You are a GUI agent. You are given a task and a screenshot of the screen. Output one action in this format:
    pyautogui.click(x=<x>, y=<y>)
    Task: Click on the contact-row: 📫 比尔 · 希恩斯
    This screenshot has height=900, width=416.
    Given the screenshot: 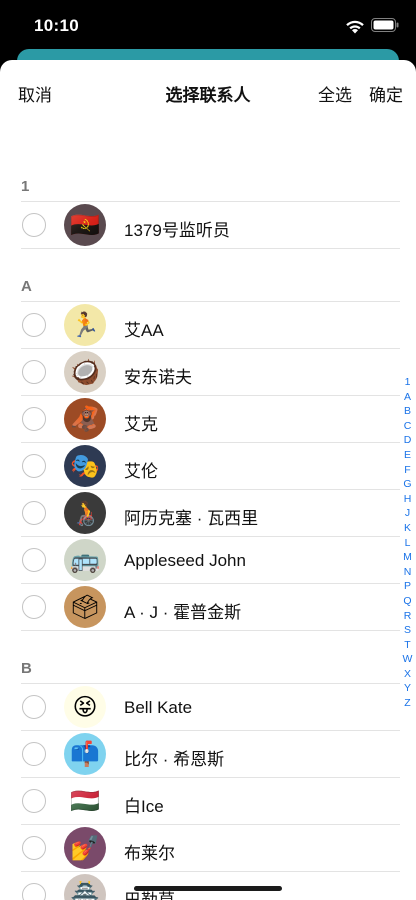 What is the action you would take?
    pyautogui.click(x=208, y=754)
    